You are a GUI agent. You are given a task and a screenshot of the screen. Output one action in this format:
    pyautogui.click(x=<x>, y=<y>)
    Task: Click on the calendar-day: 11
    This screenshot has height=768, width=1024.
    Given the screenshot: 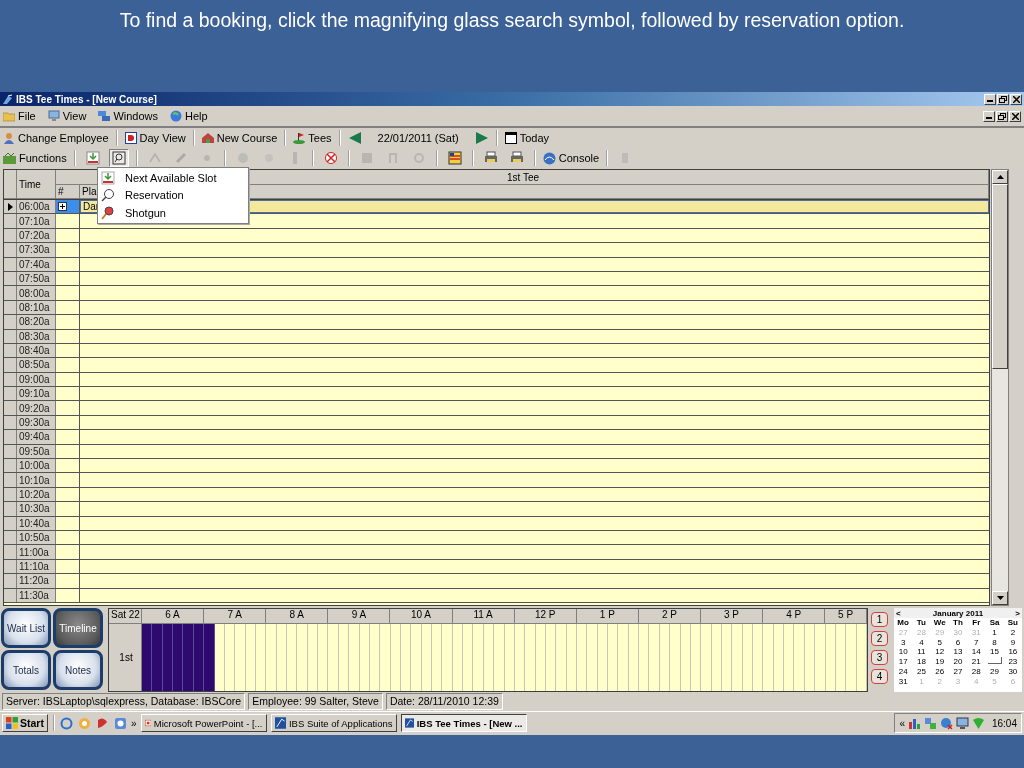 What is the action you would take?
    pyautogui.click(x=921, y=652)
    